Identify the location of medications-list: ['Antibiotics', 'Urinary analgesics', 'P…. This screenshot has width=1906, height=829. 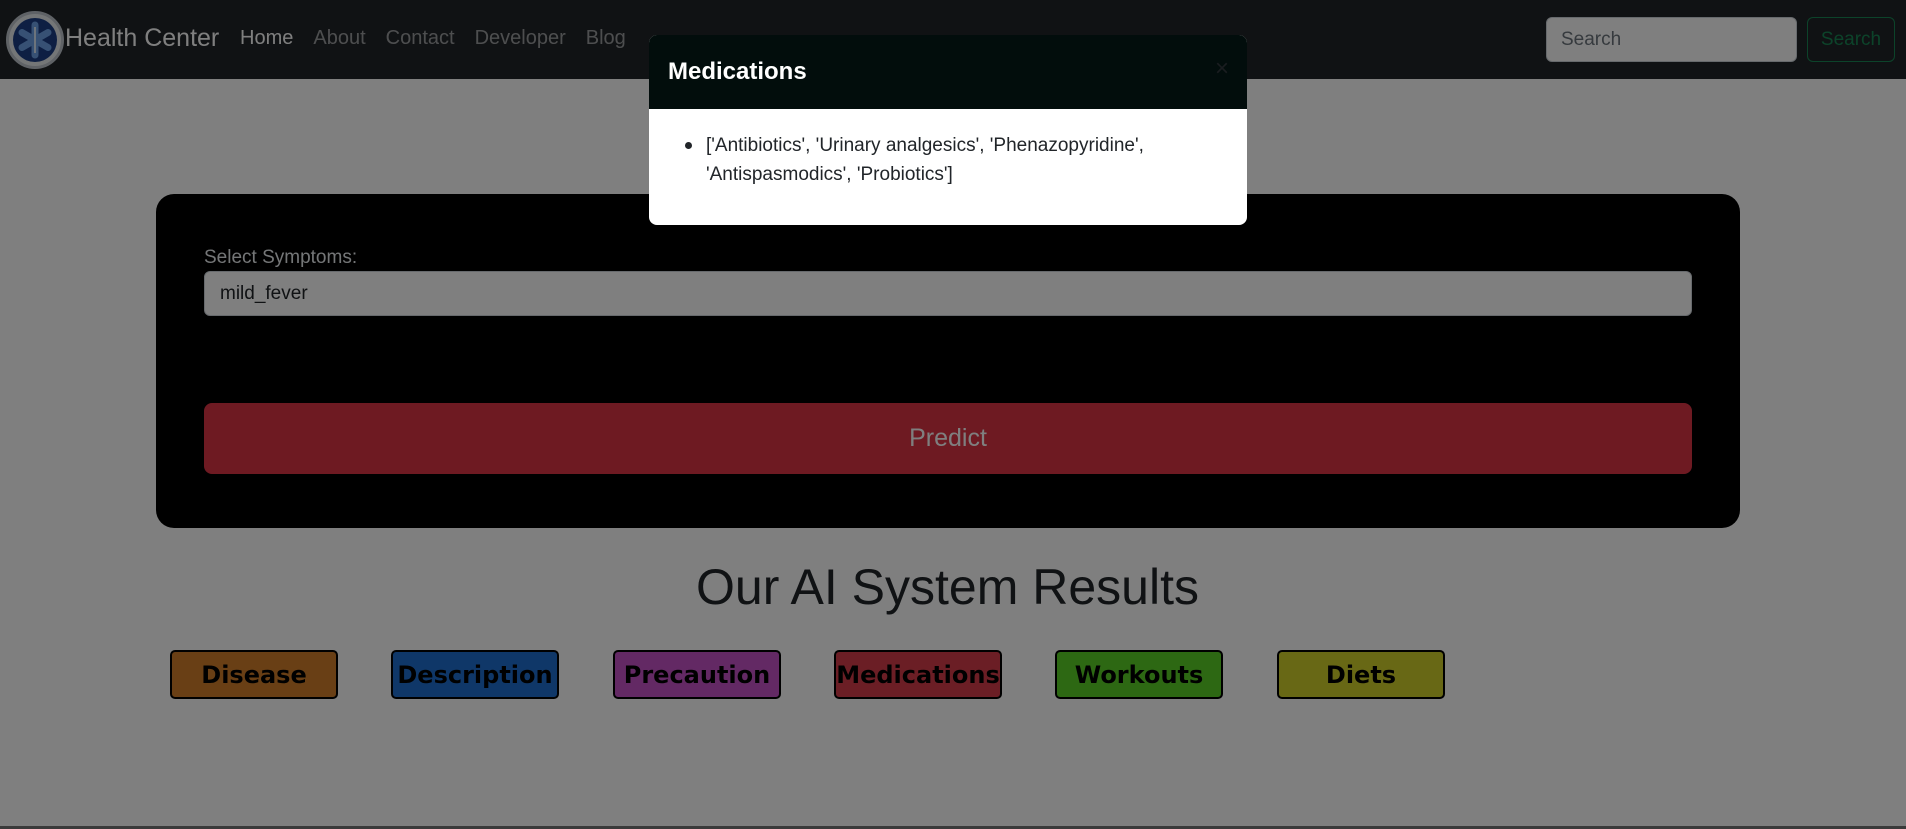
(956, 160).